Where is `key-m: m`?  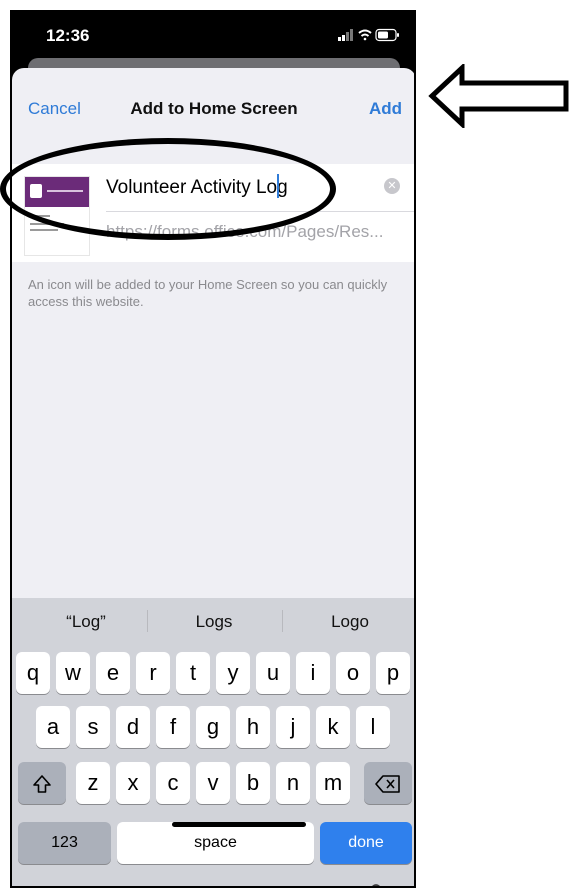
key-m: m is located at coordinates (333, 783).